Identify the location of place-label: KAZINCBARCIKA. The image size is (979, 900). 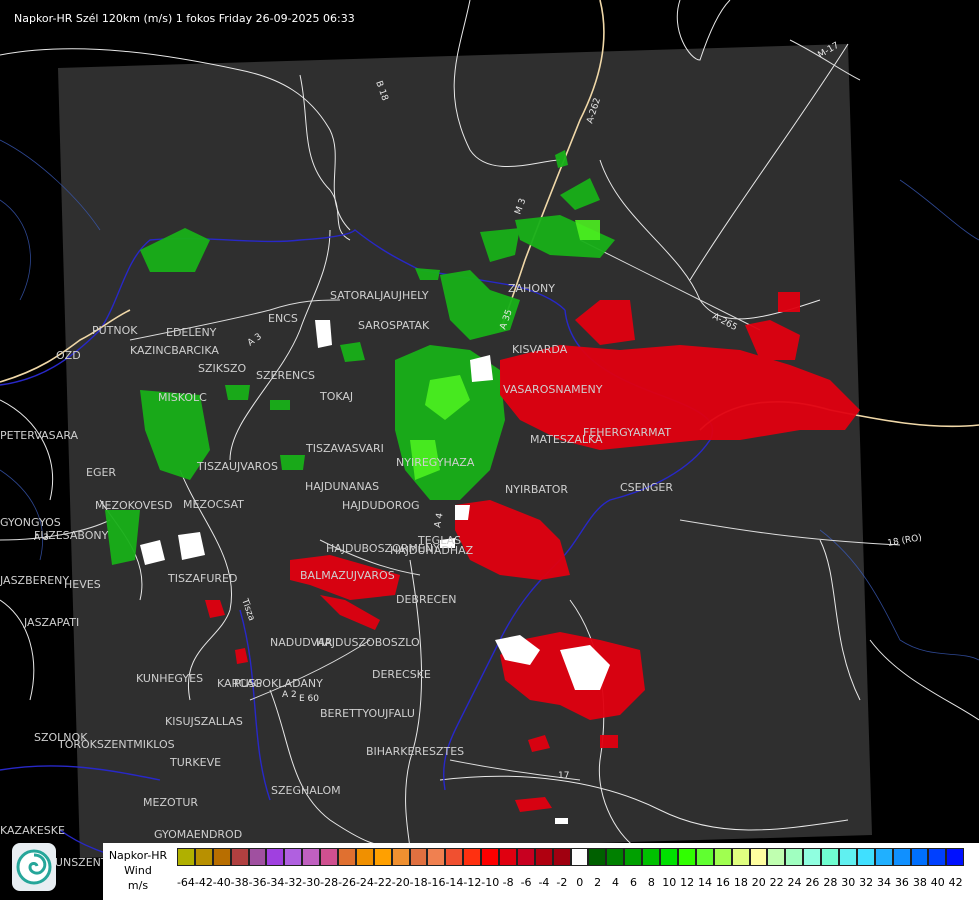
(174, 350).